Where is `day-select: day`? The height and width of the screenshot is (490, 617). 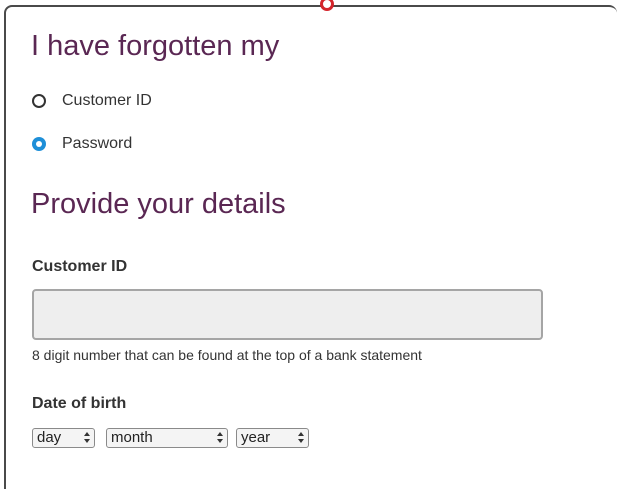
day-select: day is located at coordinates (63, 438).